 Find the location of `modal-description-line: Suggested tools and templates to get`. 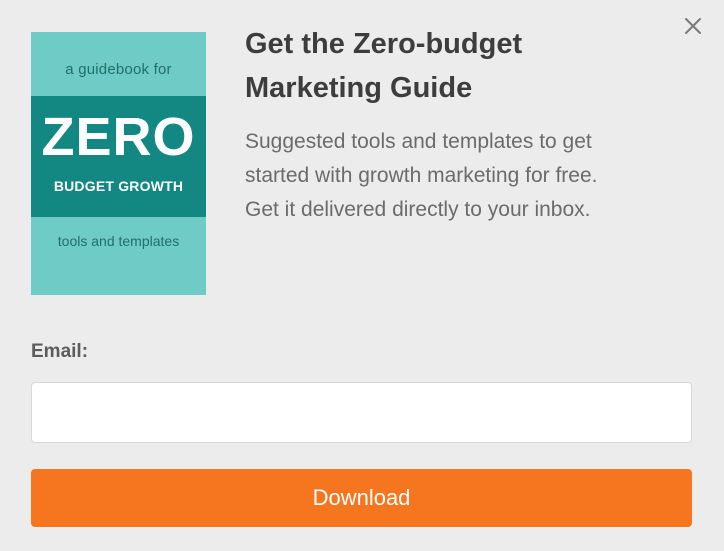

modal-description-line: Suggested tools and templates to get is located at coordinates (418, 141).